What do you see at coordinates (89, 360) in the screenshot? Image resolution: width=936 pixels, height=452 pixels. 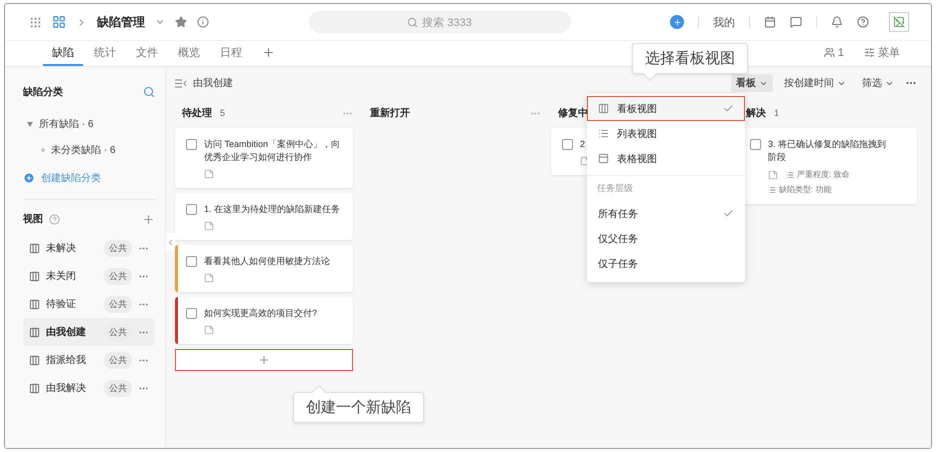 I see `view-item: 指派给我 公共` at bounding box center [89, 360].